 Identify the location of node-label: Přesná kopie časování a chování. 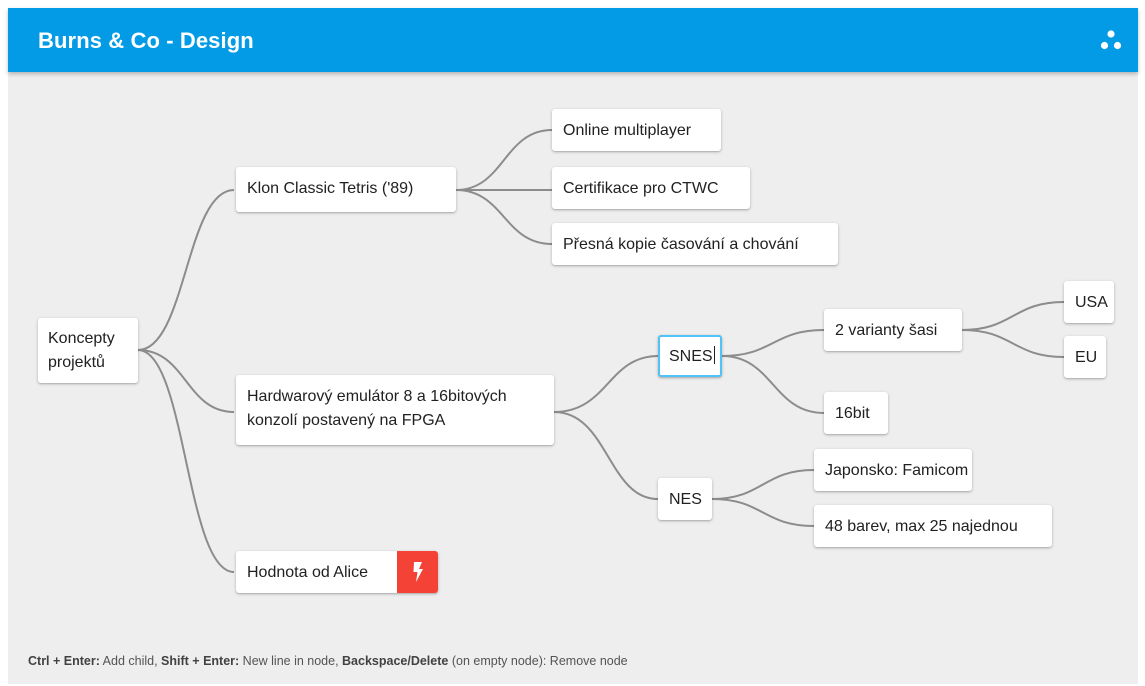
(681, 244).